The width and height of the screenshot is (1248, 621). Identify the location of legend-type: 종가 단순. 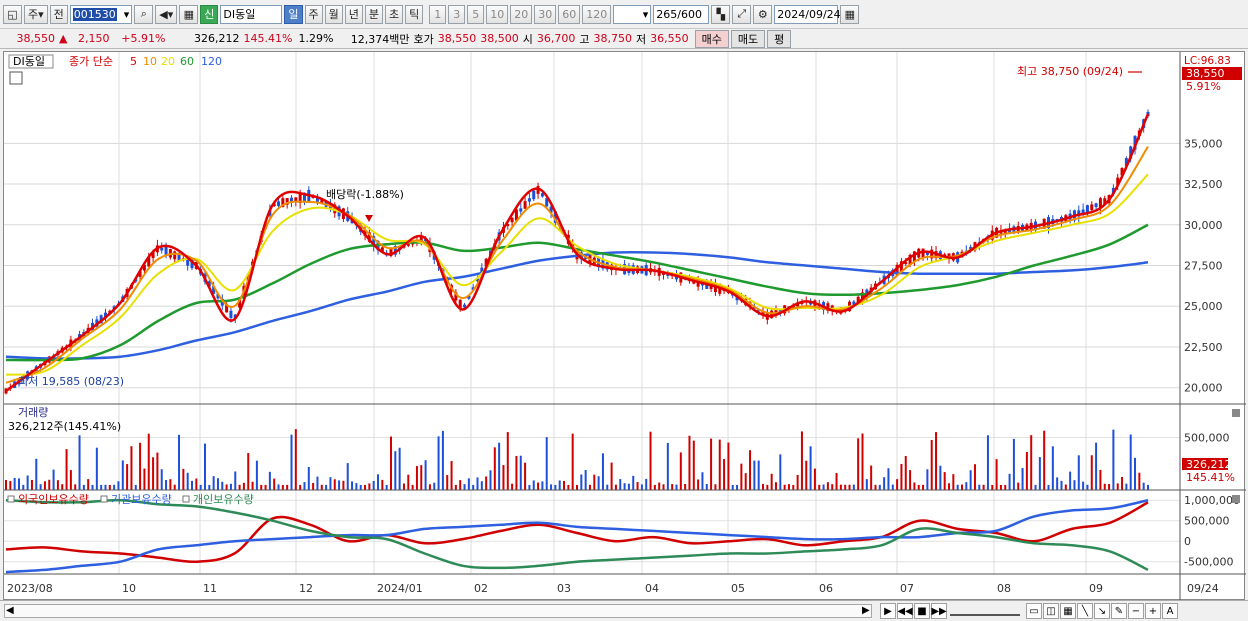
(91, 61).